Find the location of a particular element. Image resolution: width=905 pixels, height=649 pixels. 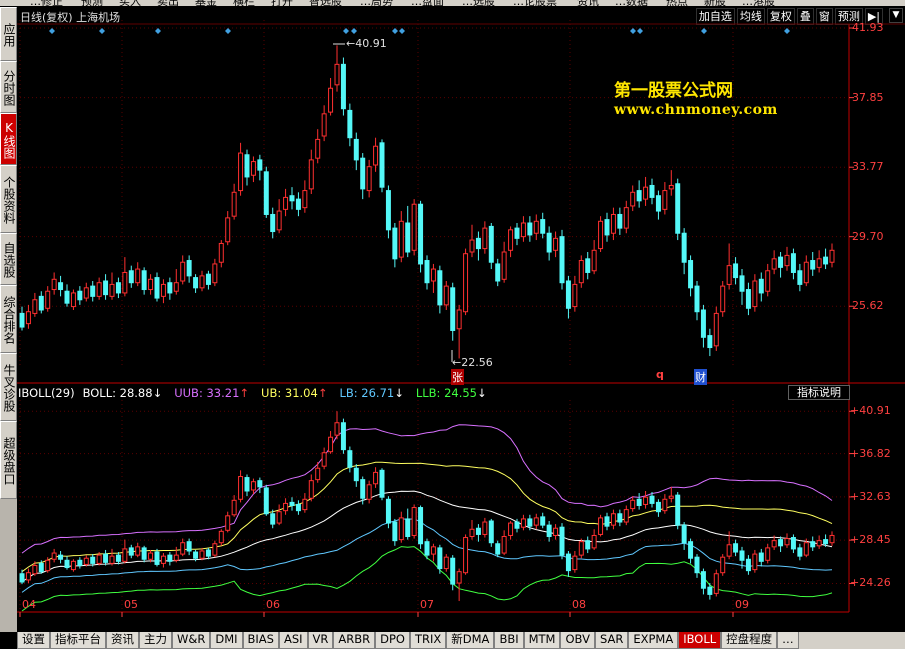

tab-obv: OBV is located at coordinates (577, 640).